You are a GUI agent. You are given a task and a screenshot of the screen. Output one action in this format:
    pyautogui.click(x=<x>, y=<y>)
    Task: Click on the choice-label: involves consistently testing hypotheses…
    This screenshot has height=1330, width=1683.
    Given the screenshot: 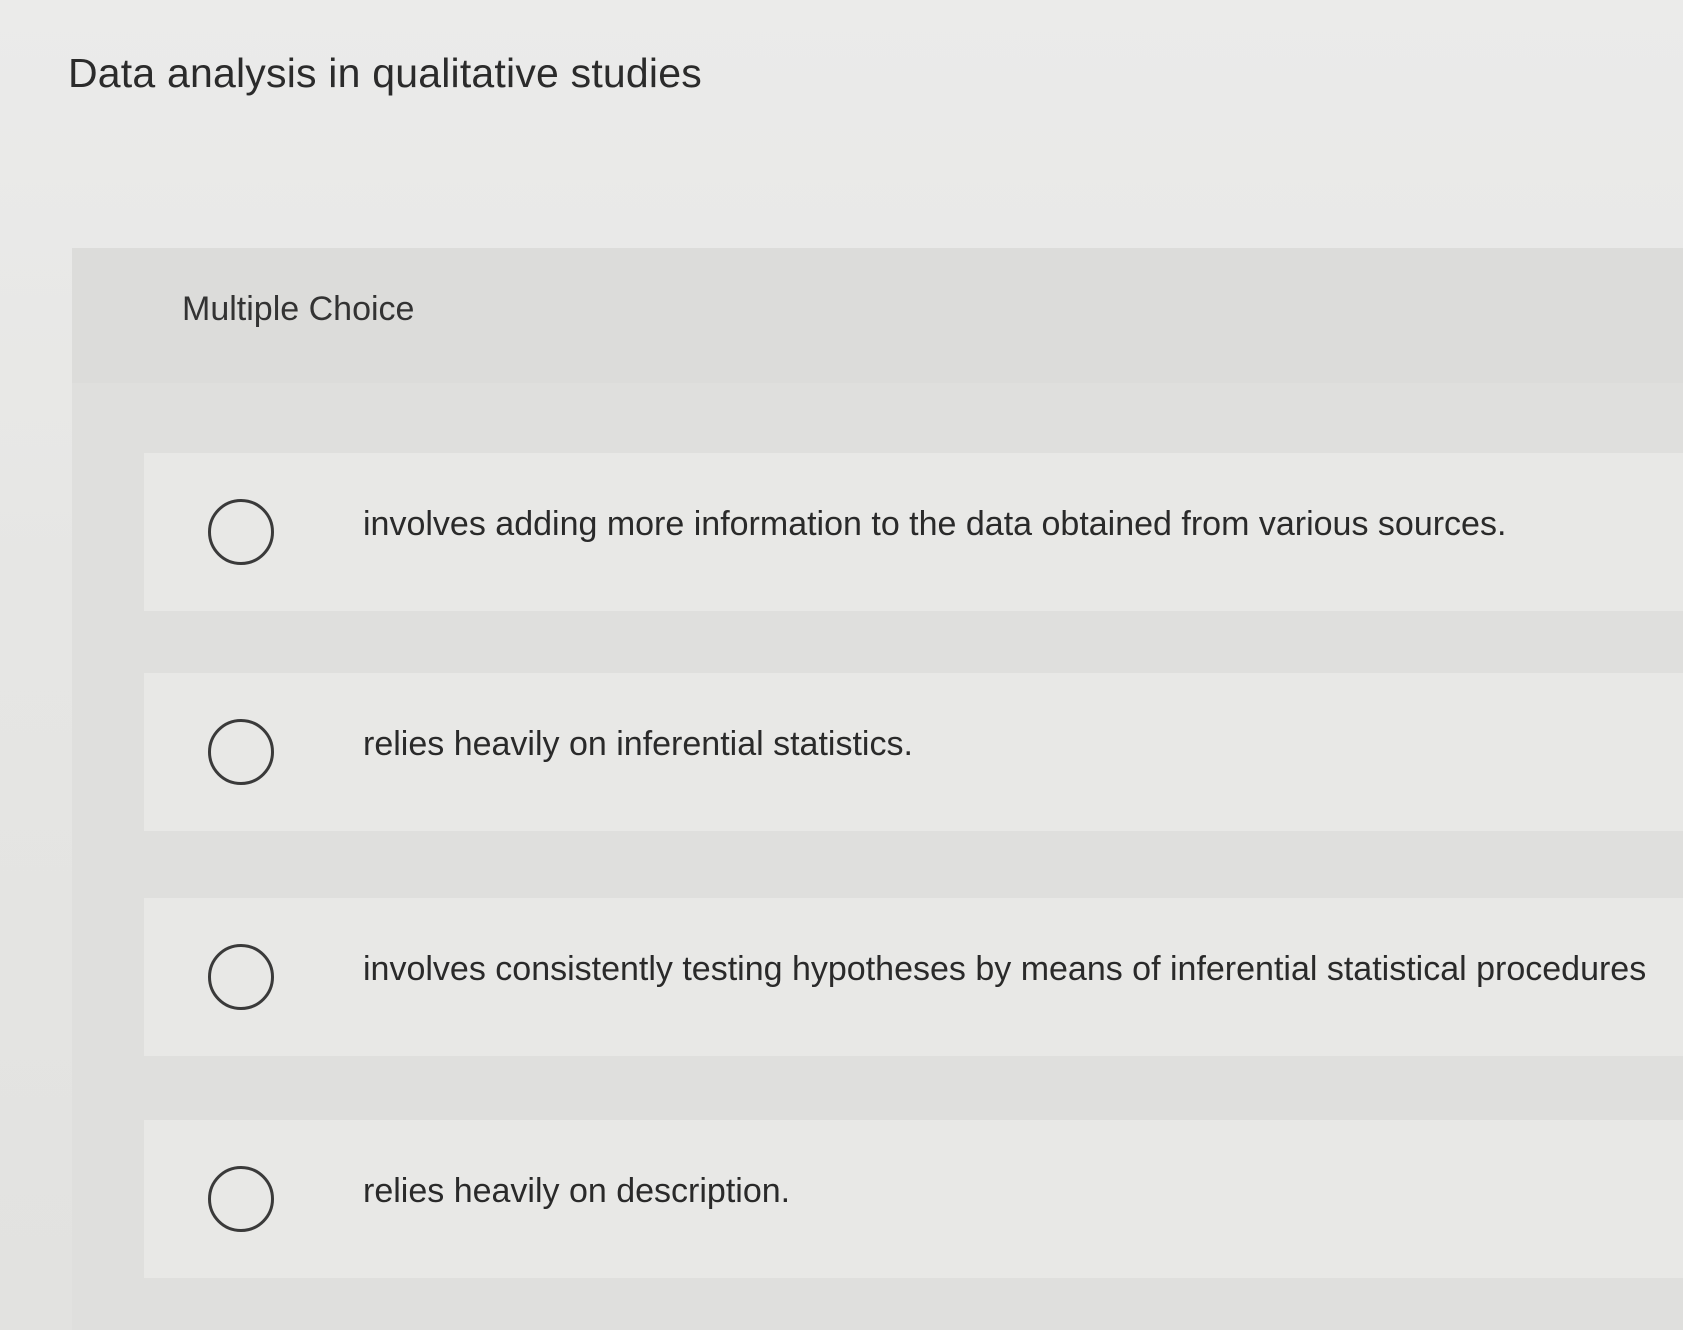 What is the action you would take?
    pyautogui.click(x=1005, y=969)
    